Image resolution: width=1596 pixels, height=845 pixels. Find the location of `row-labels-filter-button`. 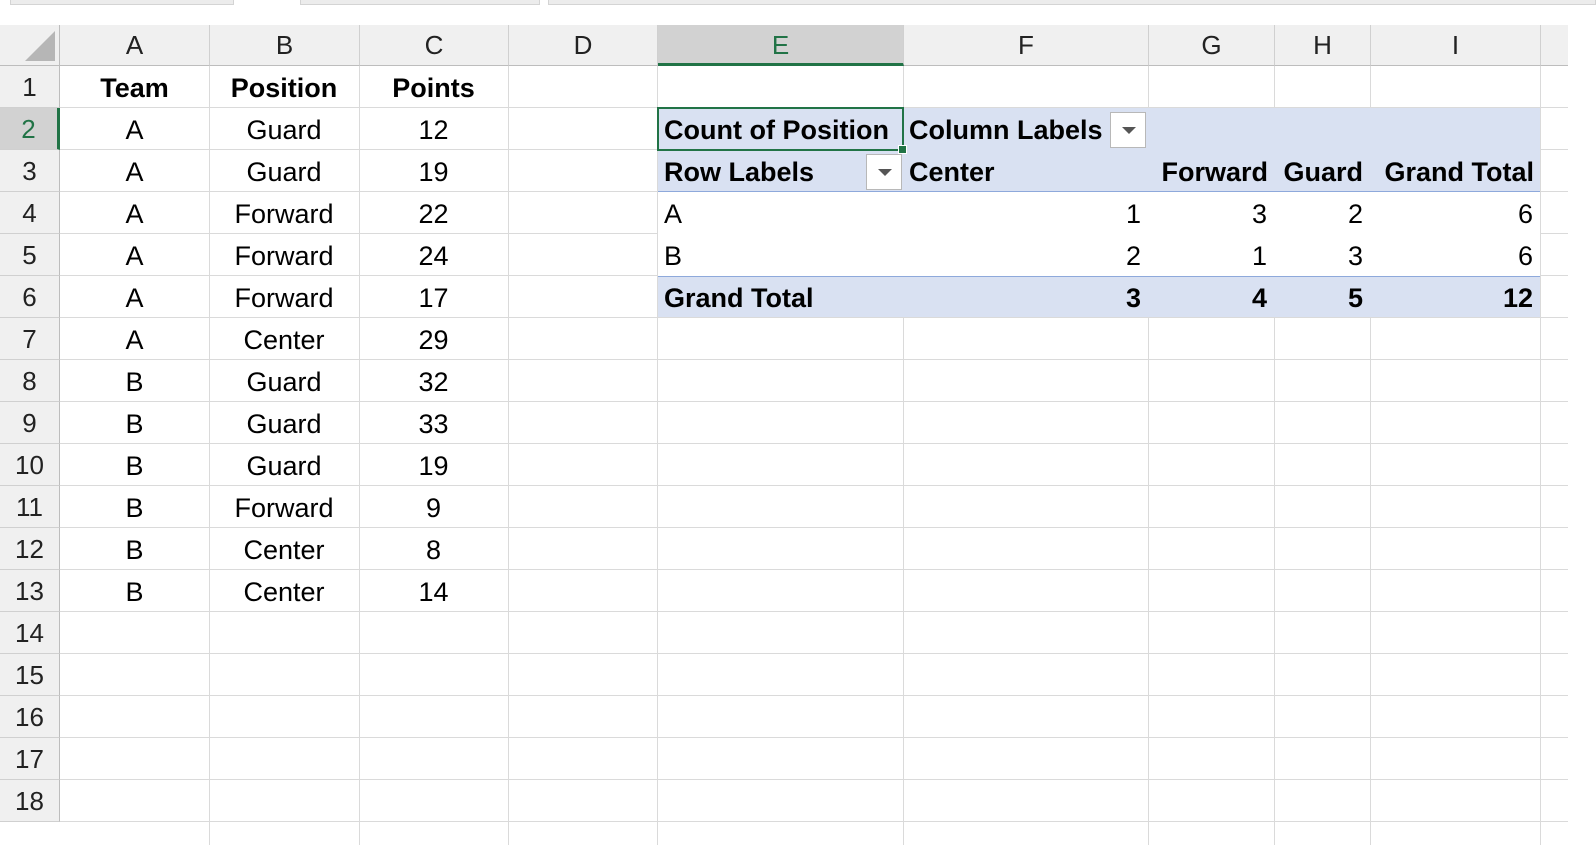

row-labels-filter-button is located at coordinates (884, 172).